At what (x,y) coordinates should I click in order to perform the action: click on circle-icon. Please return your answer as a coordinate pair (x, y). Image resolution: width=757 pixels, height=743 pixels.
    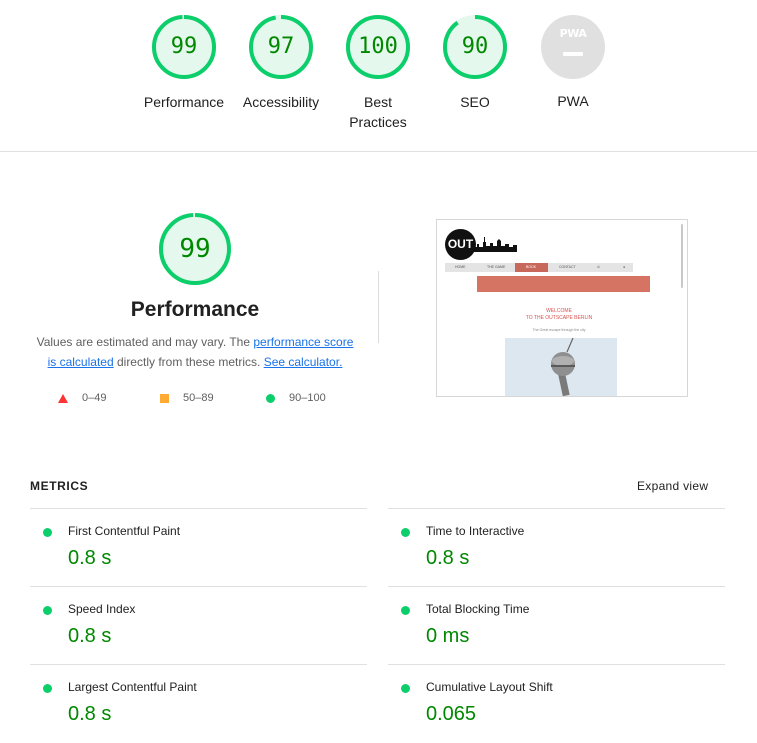
    Looking at the image, I should click on (270, 398).